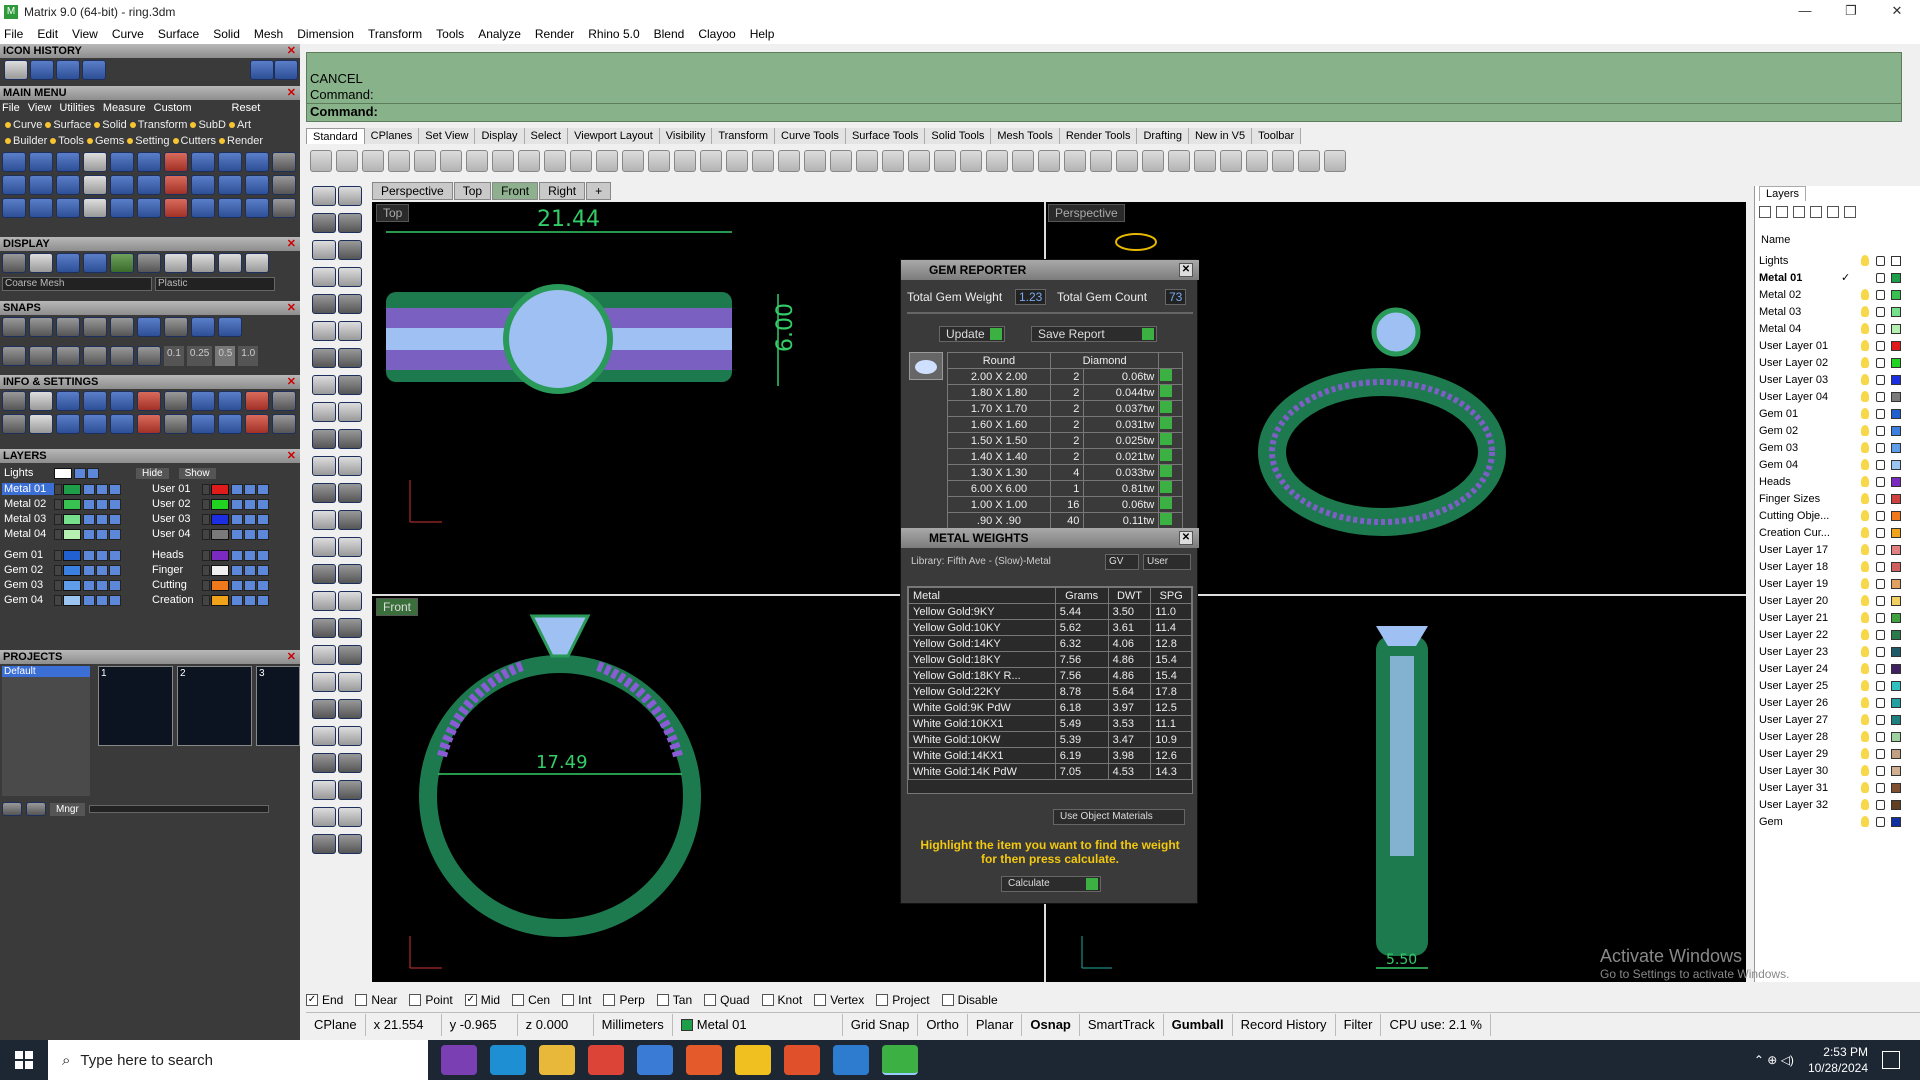 The height and width of the screenshot is (1080, 1920). What do you see at coordinates (1837, 618) in the screenshot?
I see `layer-item: User Layer 21` at bounding box center [1837, 618].